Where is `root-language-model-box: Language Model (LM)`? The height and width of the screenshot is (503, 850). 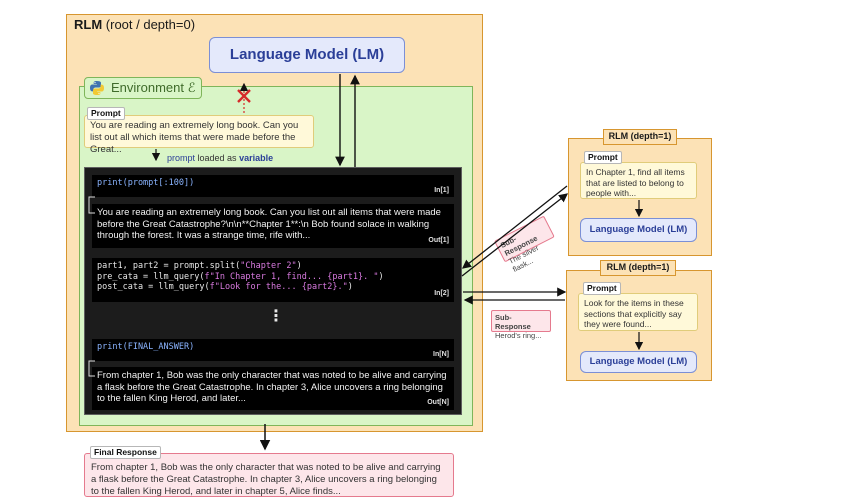
root-language-model-box: Language Model (LM) is located at coordinates (307, 55).